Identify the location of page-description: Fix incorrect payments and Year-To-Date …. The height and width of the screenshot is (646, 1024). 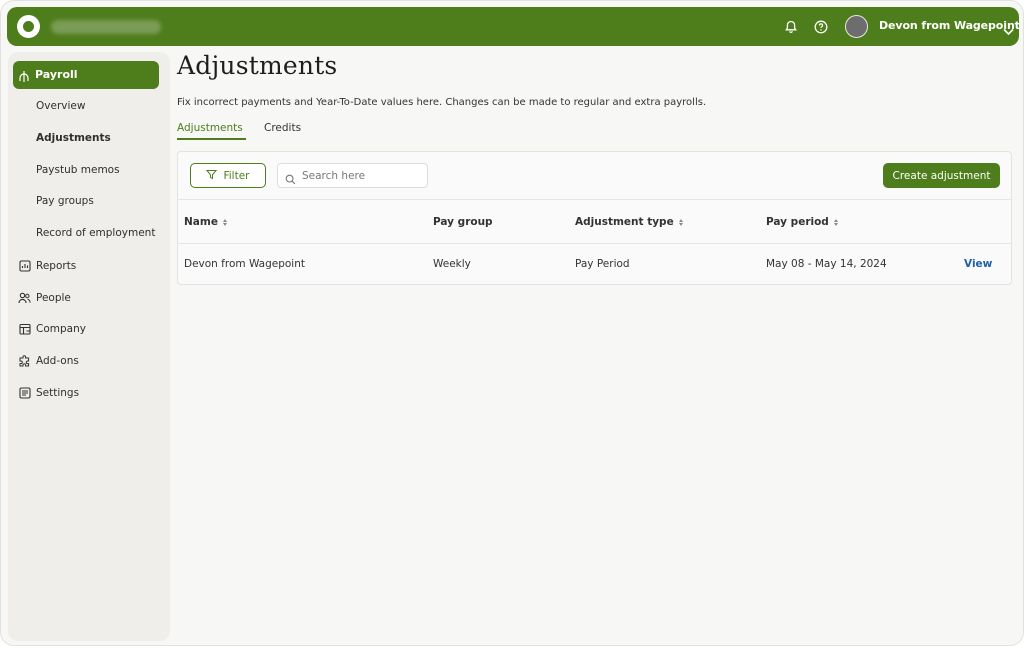
(442, 102).